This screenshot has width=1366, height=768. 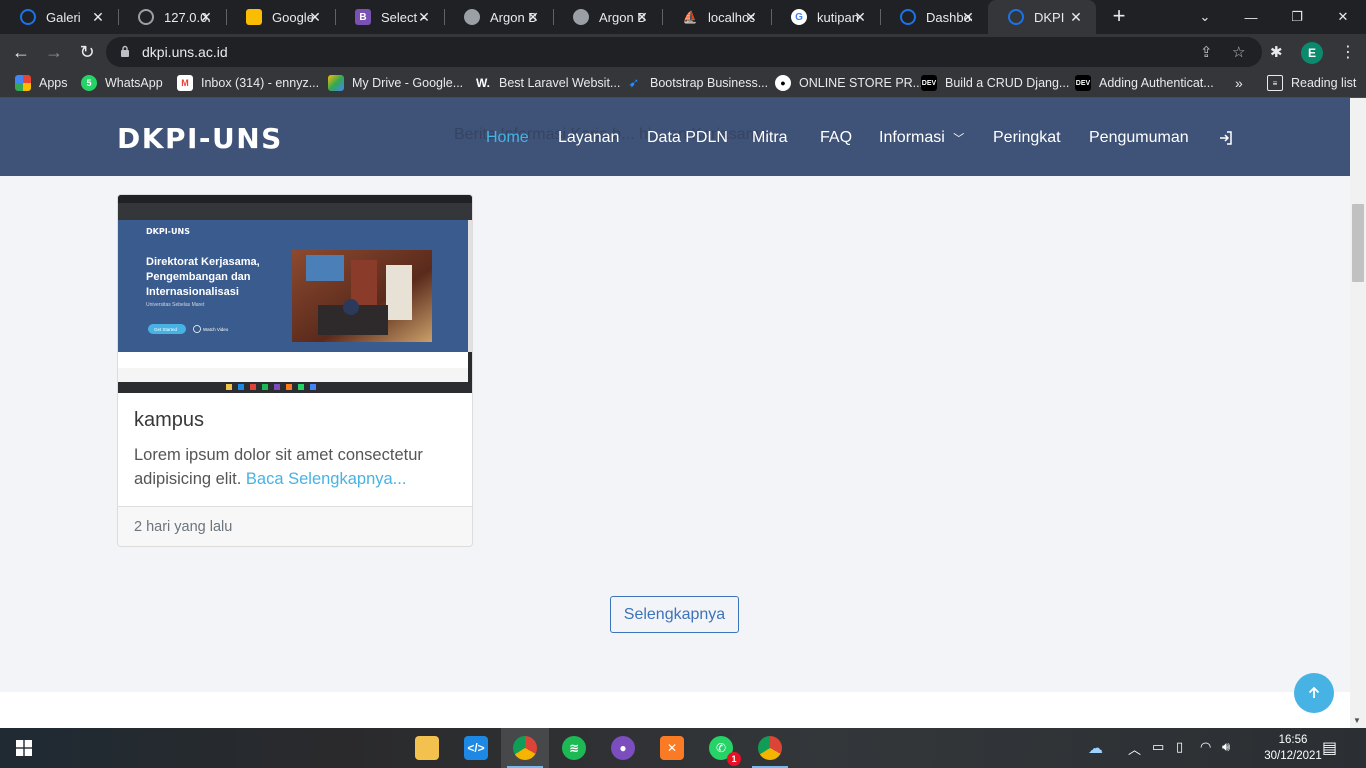 What do you see at coordinates (1312, 53) in the screenshot?
I see `profile-avatar: E` at bounding box center [1312, 53].